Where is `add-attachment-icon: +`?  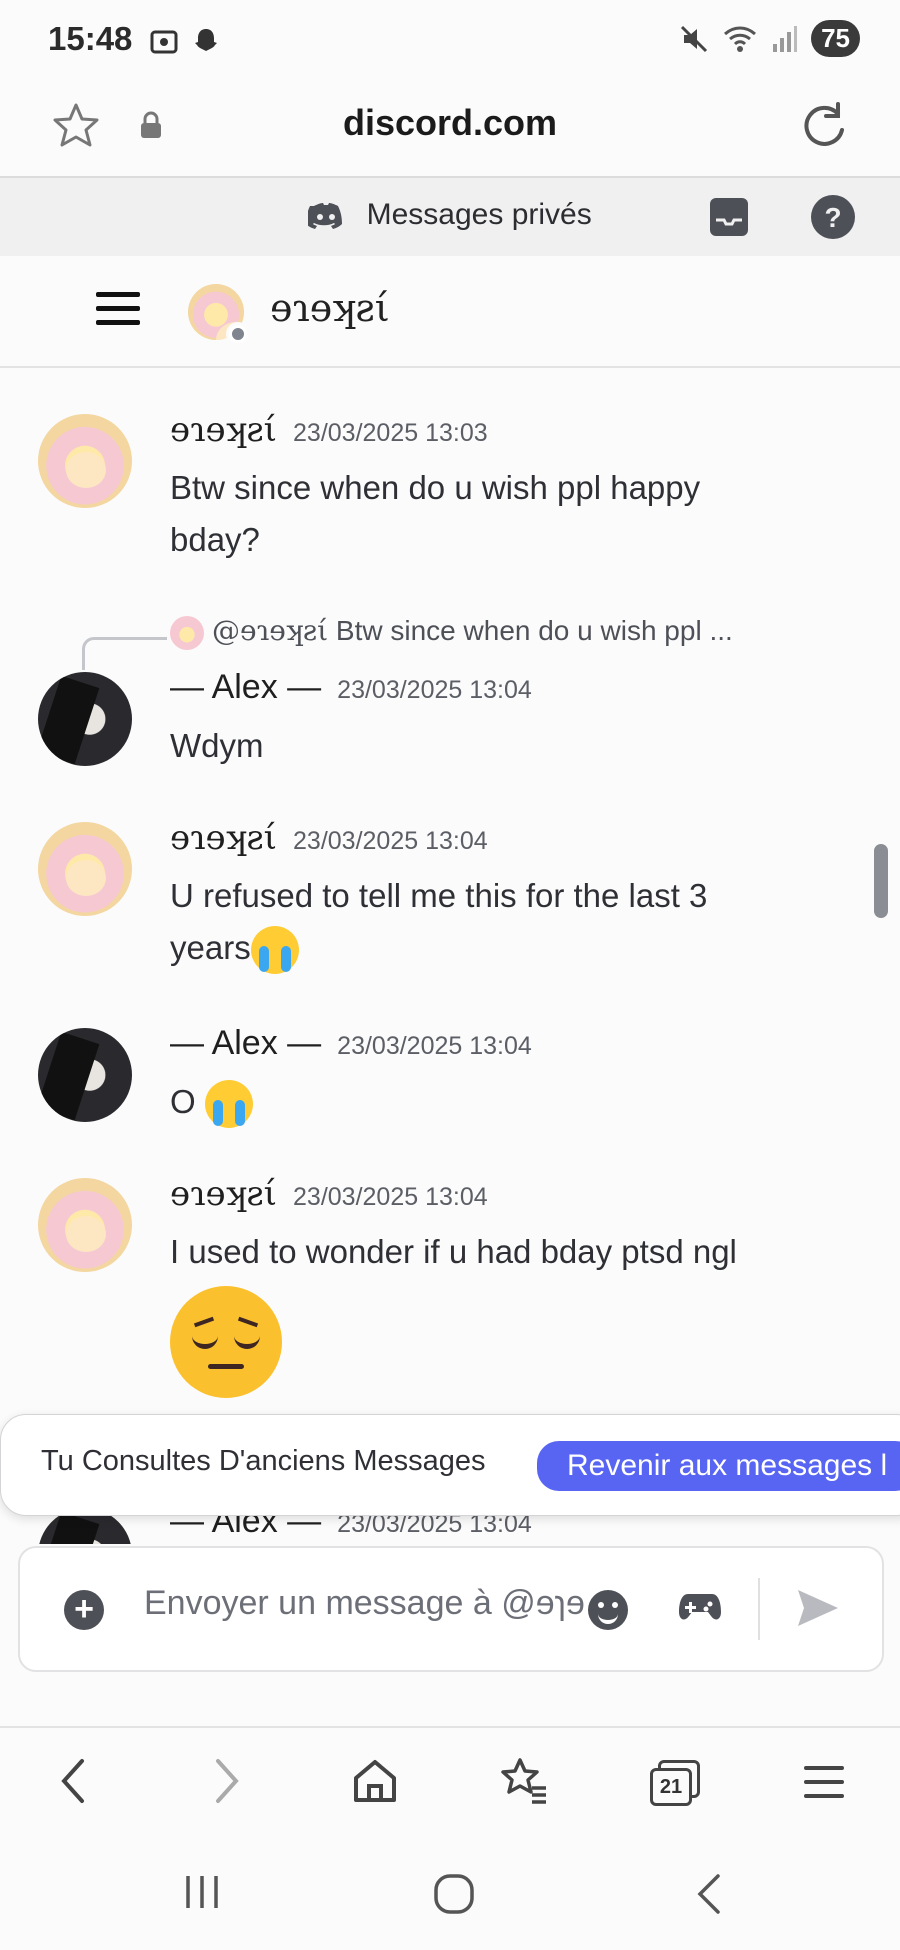
add-attachment-icon: + is located at coordinates (84, 1610).